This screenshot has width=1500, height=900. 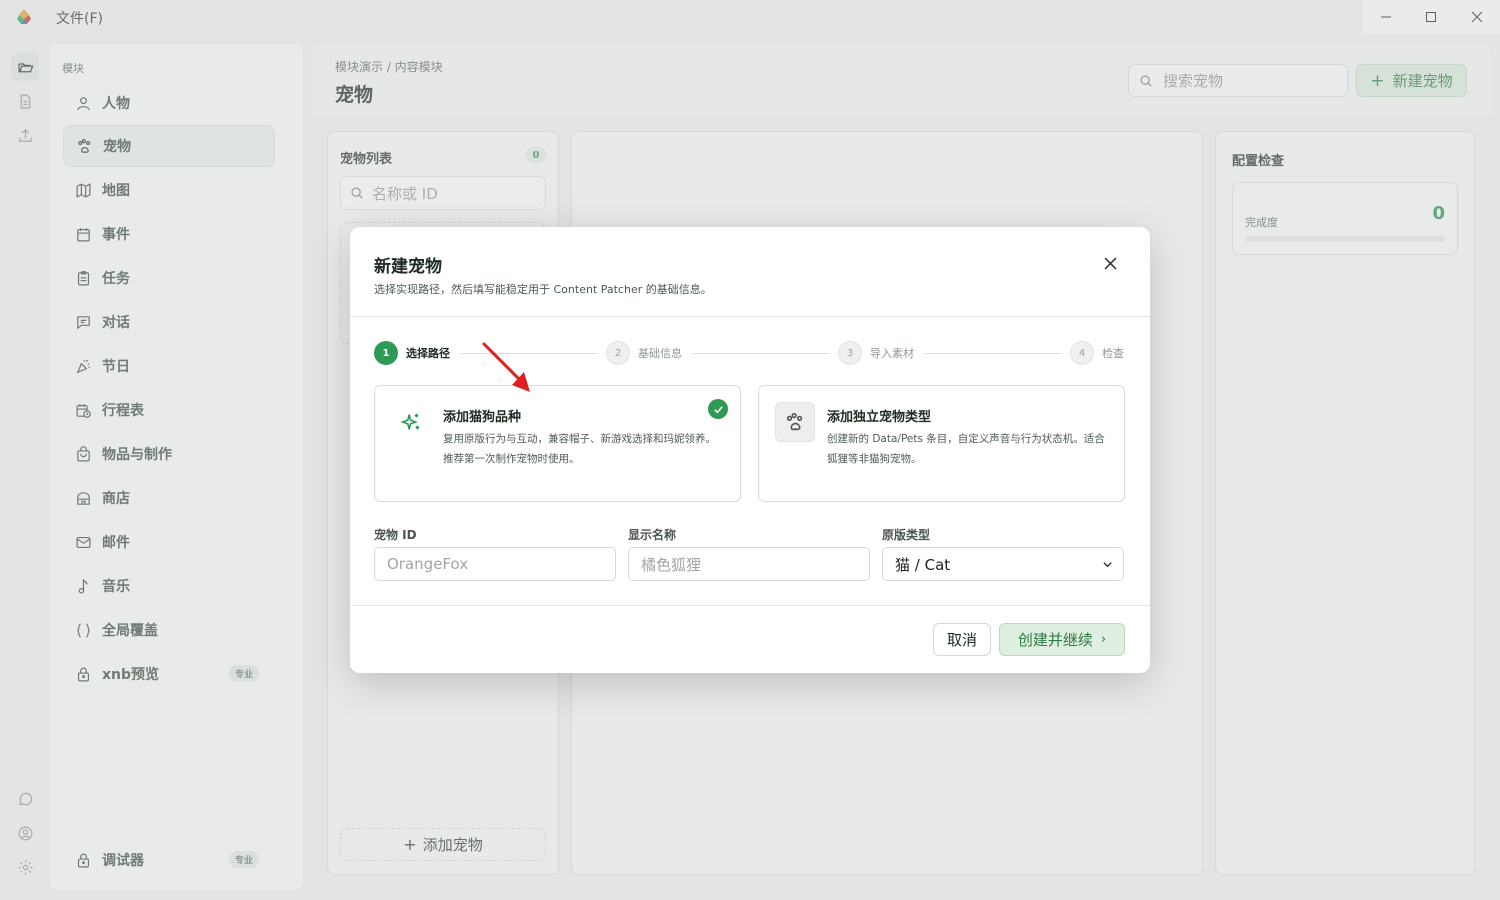 What do you see at coordinates (879, 417) in the screenshot?
I see `option-title: 添加独立宠物类型` at bounding box center [879, 417].